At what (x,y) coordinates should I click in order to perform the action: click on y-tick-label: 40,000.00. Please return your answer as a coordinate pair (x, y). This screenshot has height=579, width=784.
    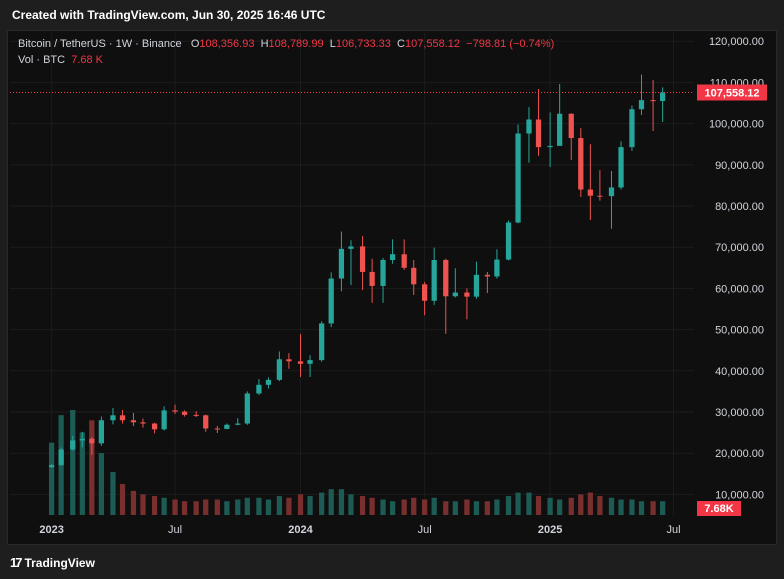
    Looking at the image, I should click on (739, 372).